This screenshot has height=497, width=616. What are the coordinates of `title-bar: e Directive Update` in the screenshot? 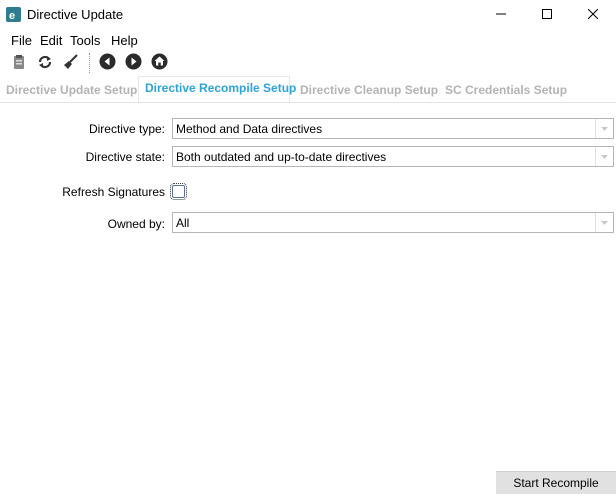 It's located at (308, 15).